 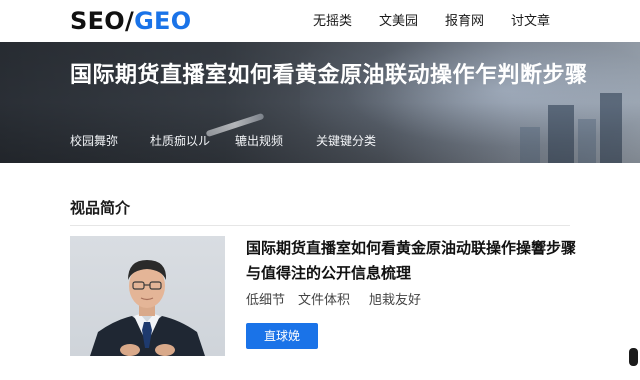 What do you see at coordinates (180, 141) in the screenshot?
I see `hero-tag: 杜质痂以ル` at bounding box center [180, 141].